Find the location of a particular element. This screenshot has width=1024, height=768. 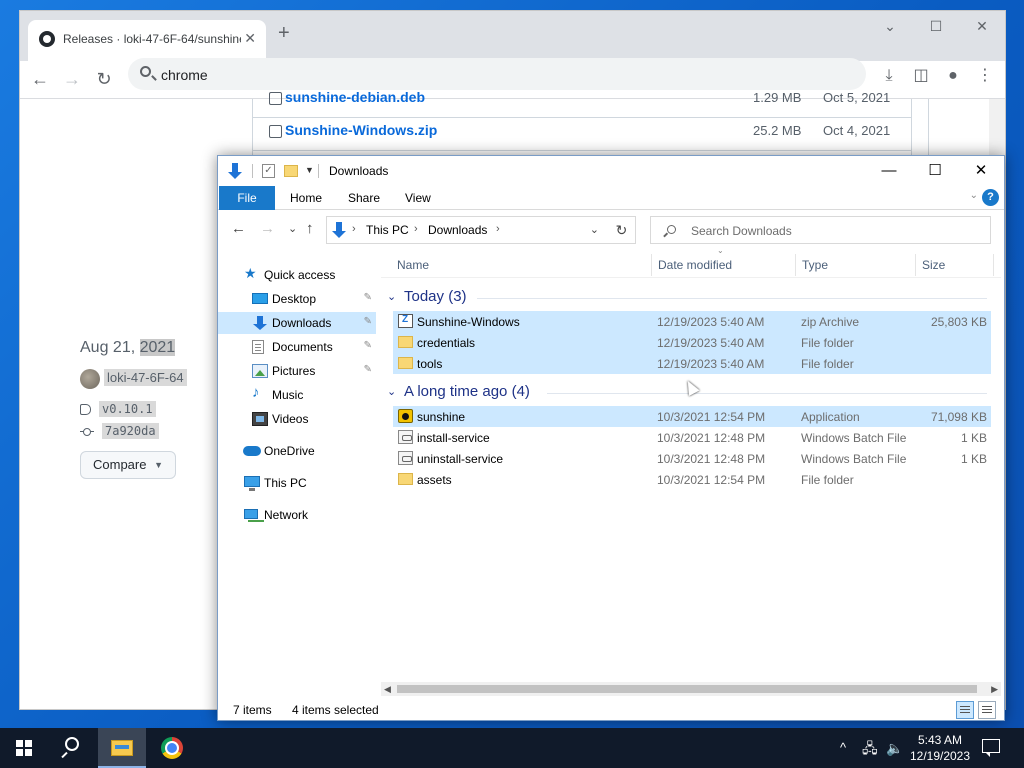

tab-search-button: ⌄ is located at coordinates (890, 26).